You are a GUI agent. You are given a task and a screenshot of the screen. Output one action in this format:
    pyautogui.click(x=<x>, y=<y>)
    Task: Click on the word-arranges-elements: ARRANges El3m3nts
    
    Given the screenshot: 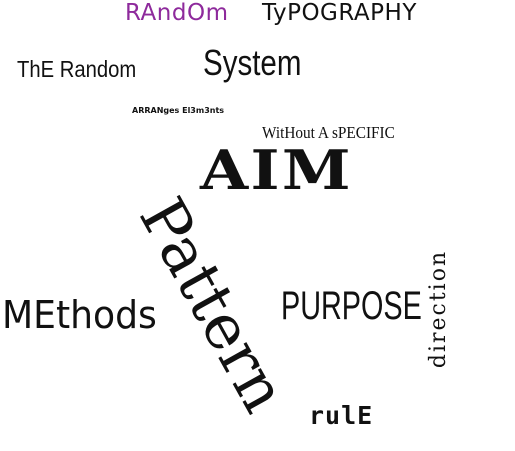 What is the action you would take?
    pyautogui.click(x=178, y=110)
    